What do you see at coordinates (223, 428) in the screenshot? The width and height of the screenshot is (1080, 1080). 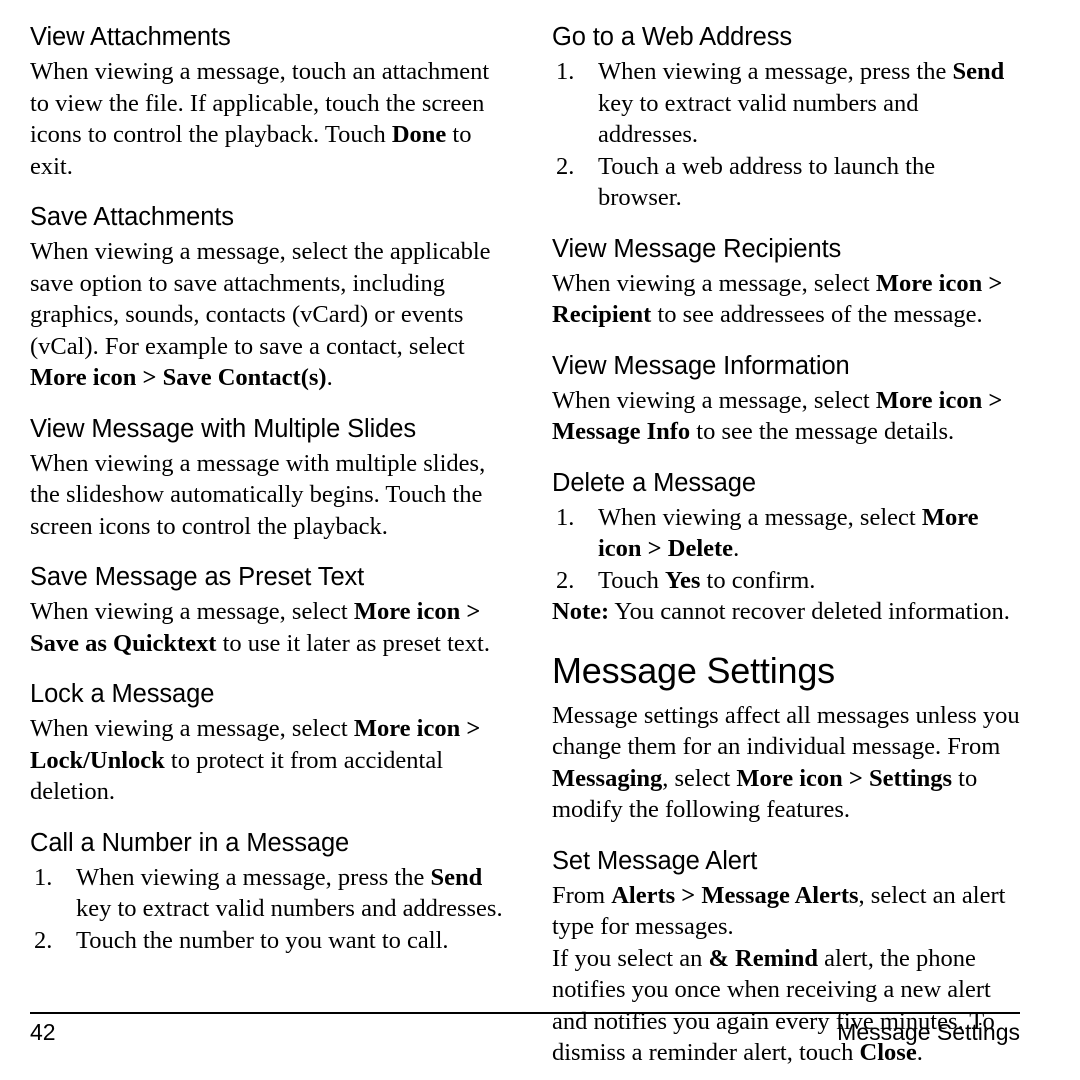 I see `section-heading: View Message with Multiple Slides` at bounding box center [223, 428].